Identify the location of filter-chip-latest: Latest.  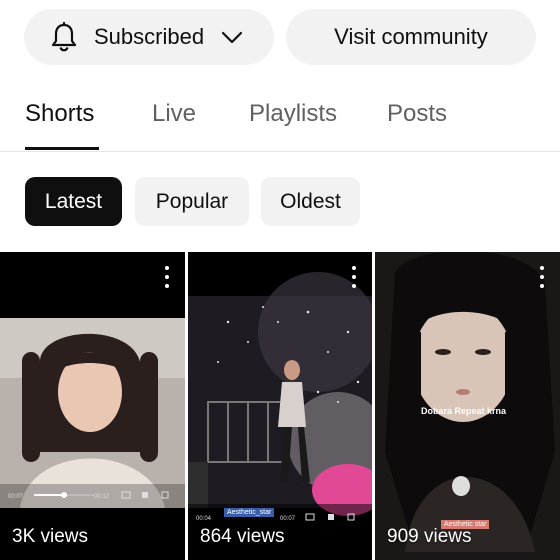
(73, 201).